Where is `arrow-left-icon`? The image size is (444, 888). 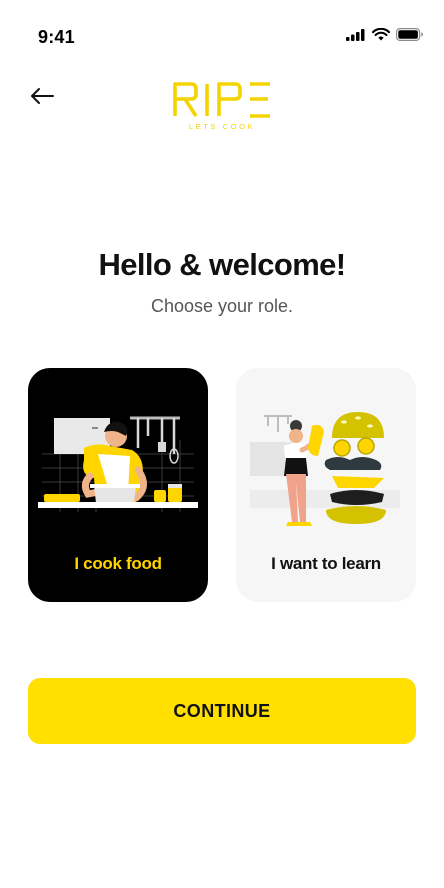 arrow-left-icon is located at coordinates (42, 96).